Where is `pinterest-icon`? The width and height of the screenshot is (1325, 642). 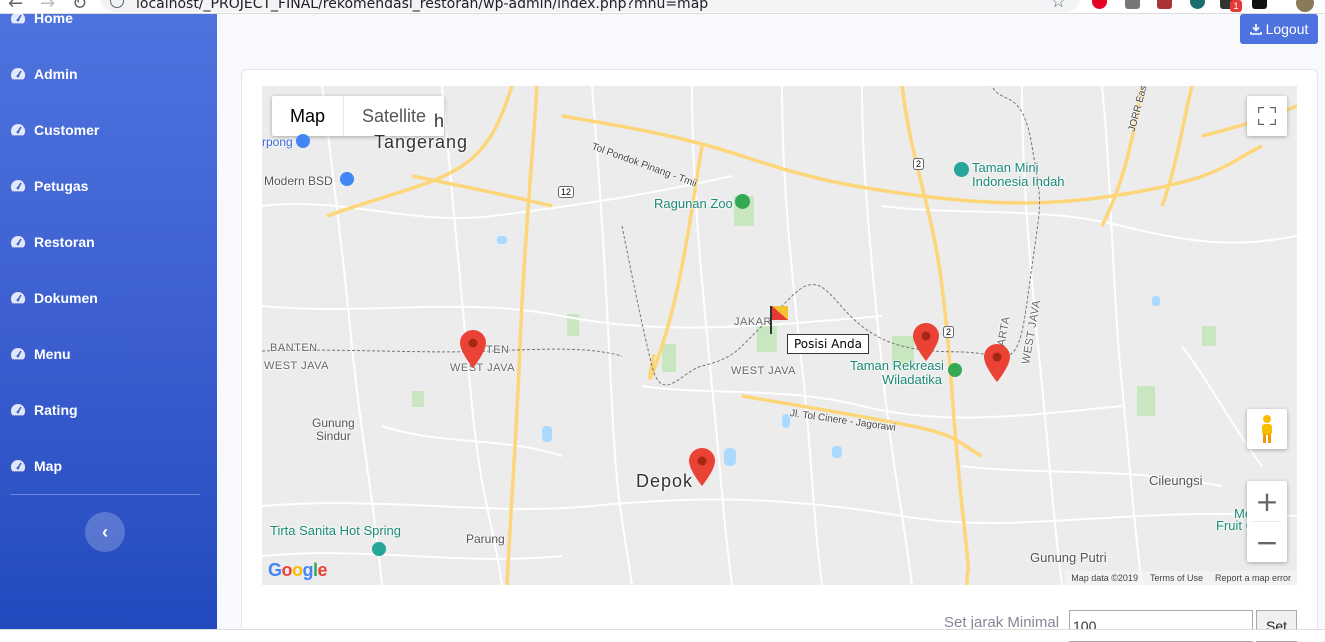 pinterest-icon is located at coordinates (1099, 4).